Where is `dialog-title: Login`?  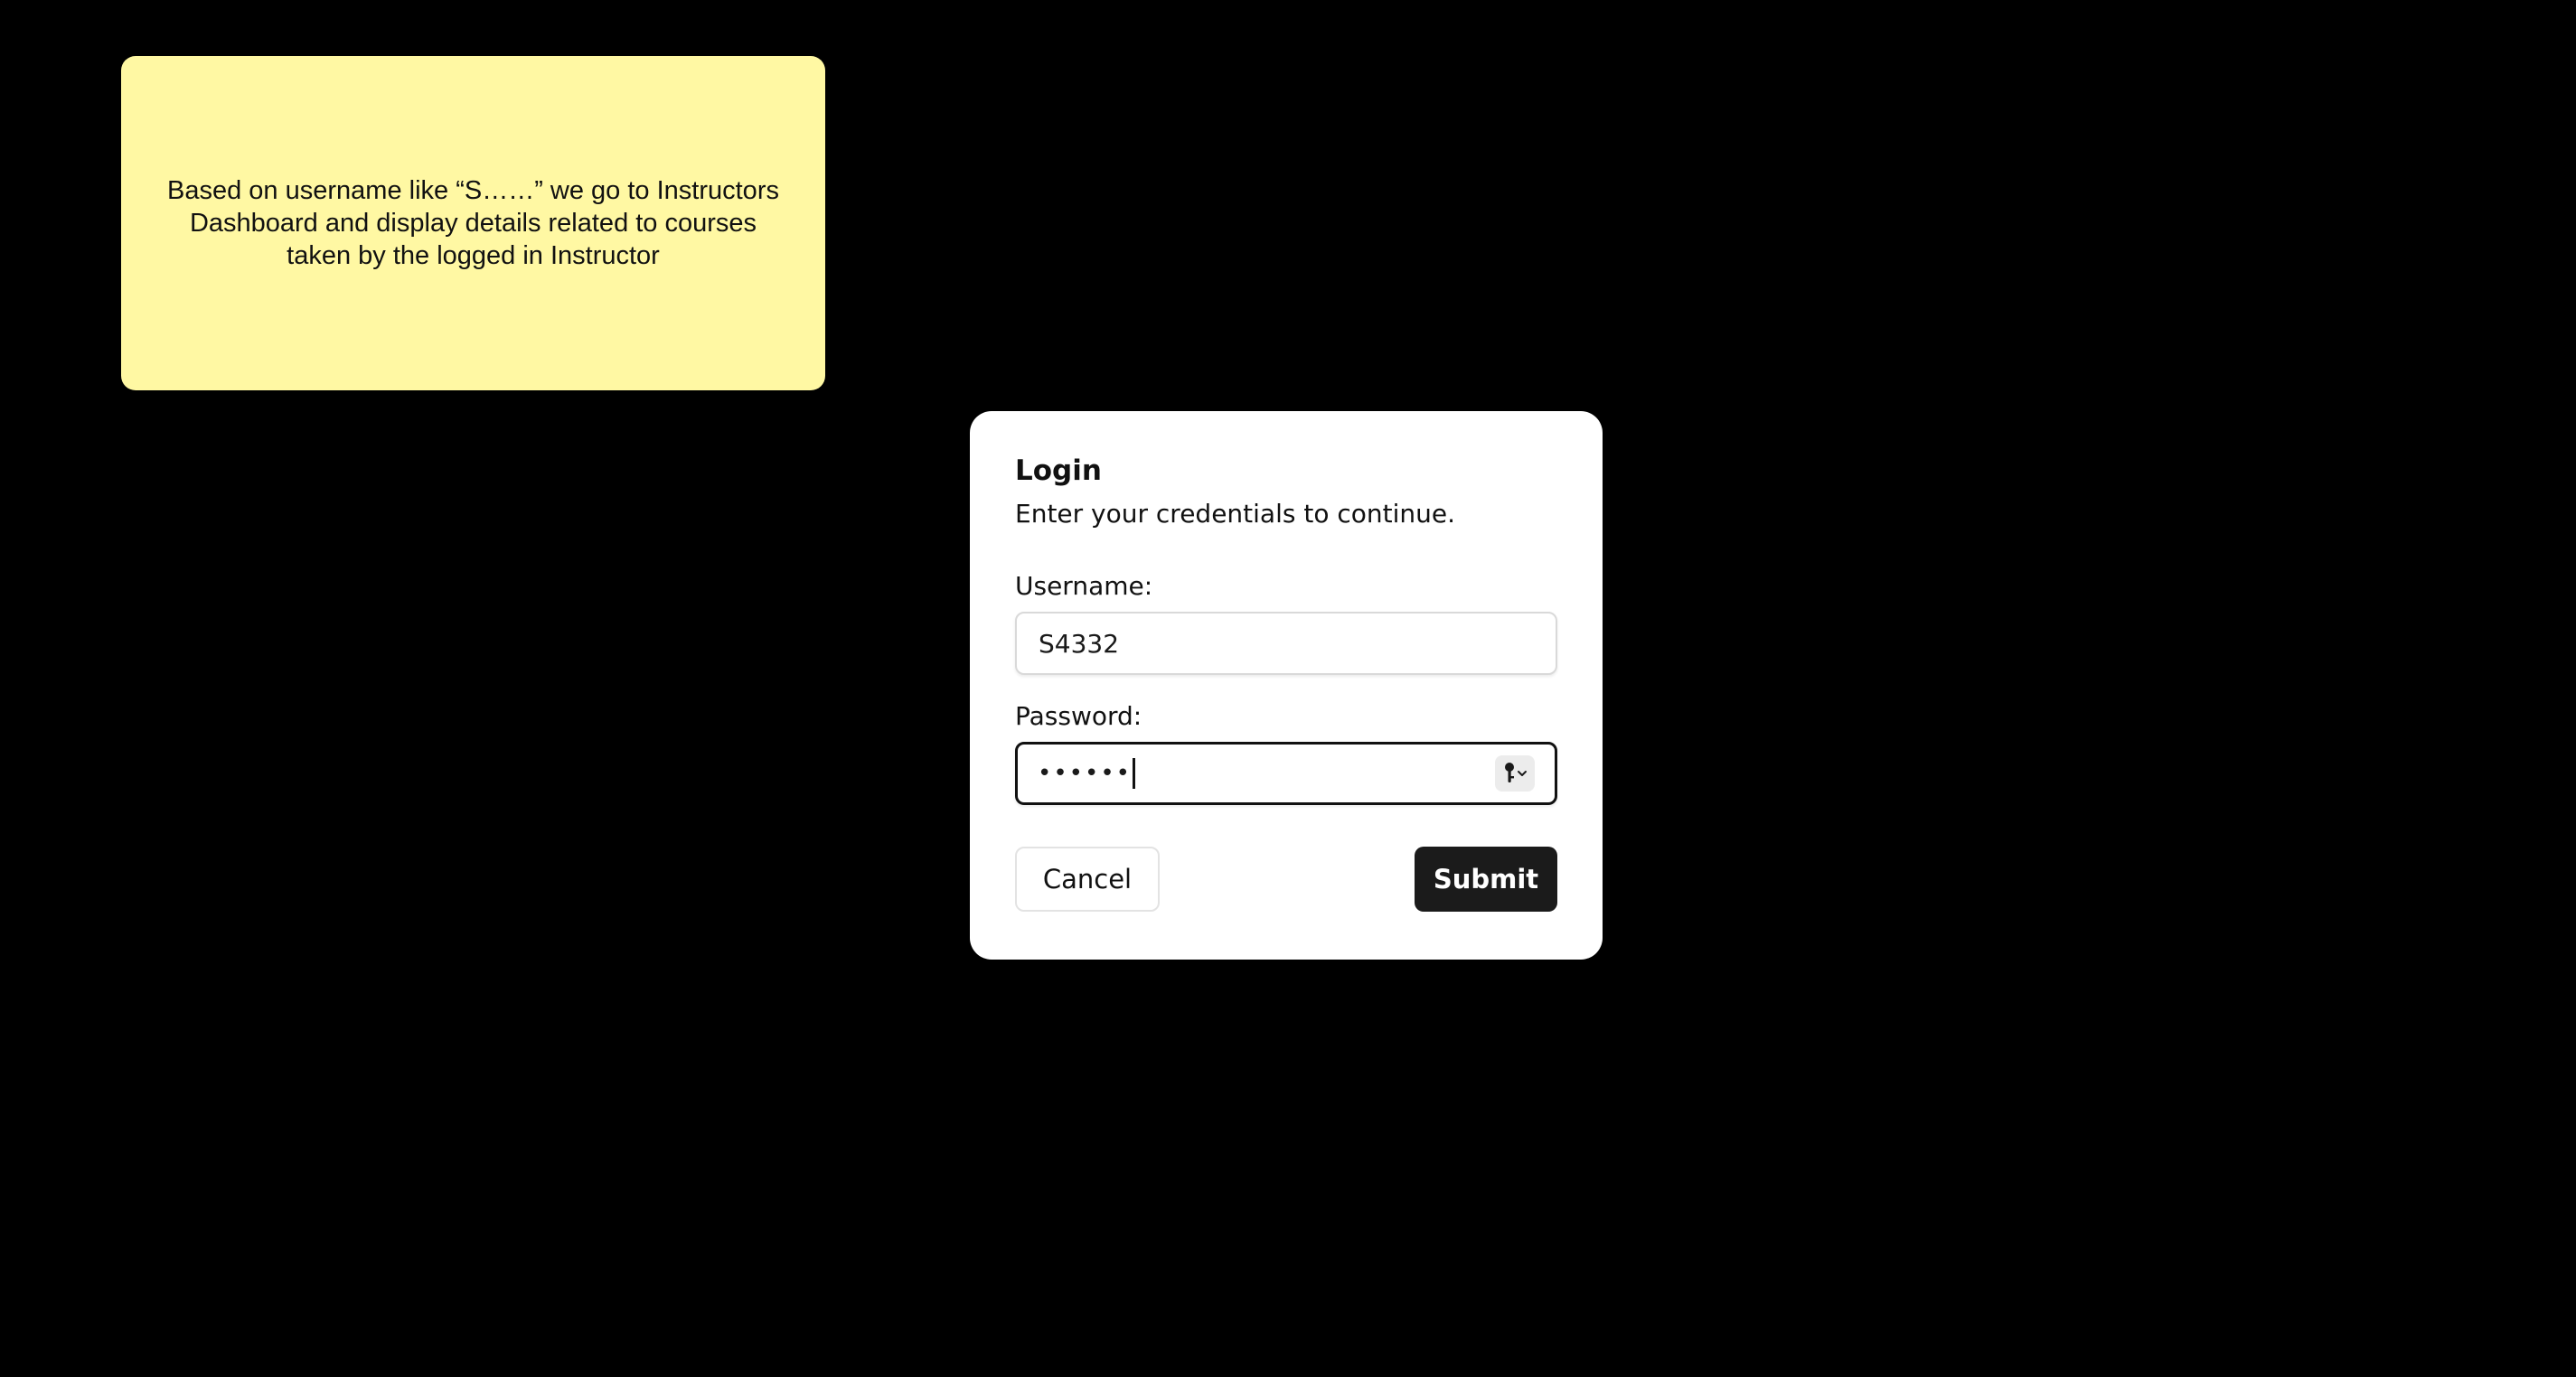
dialog-title: Login is located at coordinates (1058, 470).